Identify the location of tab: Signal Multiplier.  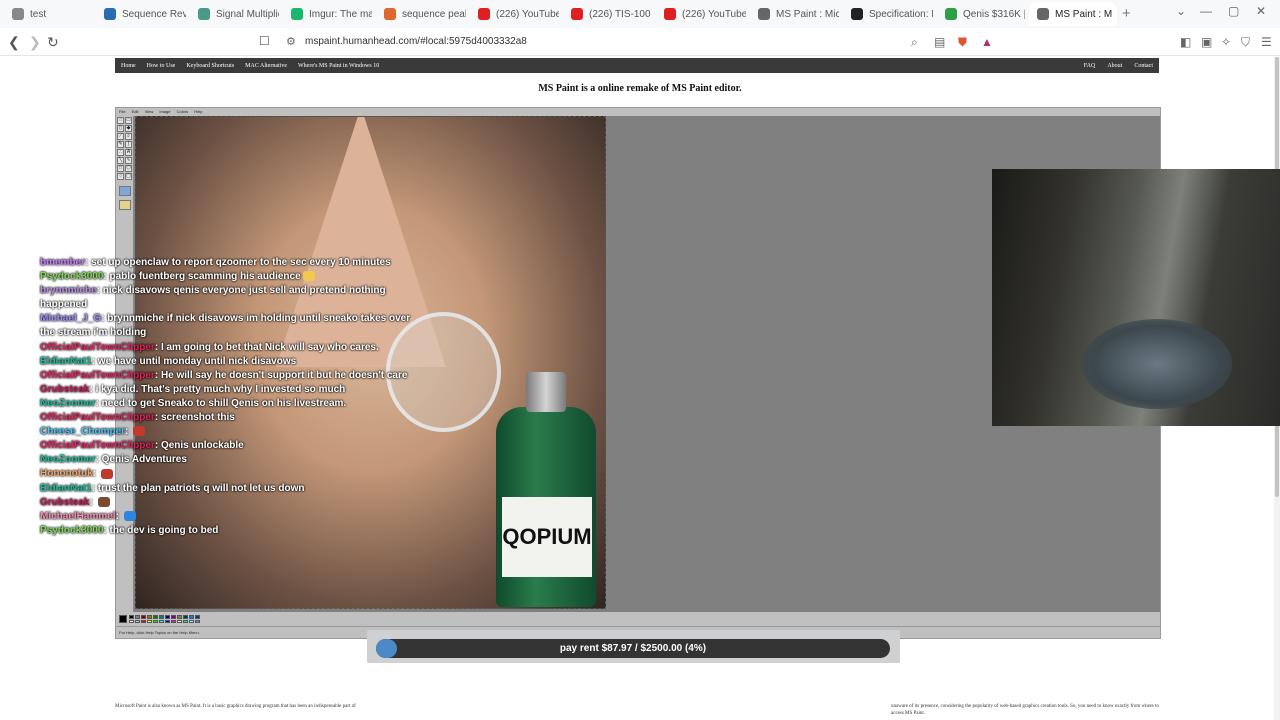
(234, 14).